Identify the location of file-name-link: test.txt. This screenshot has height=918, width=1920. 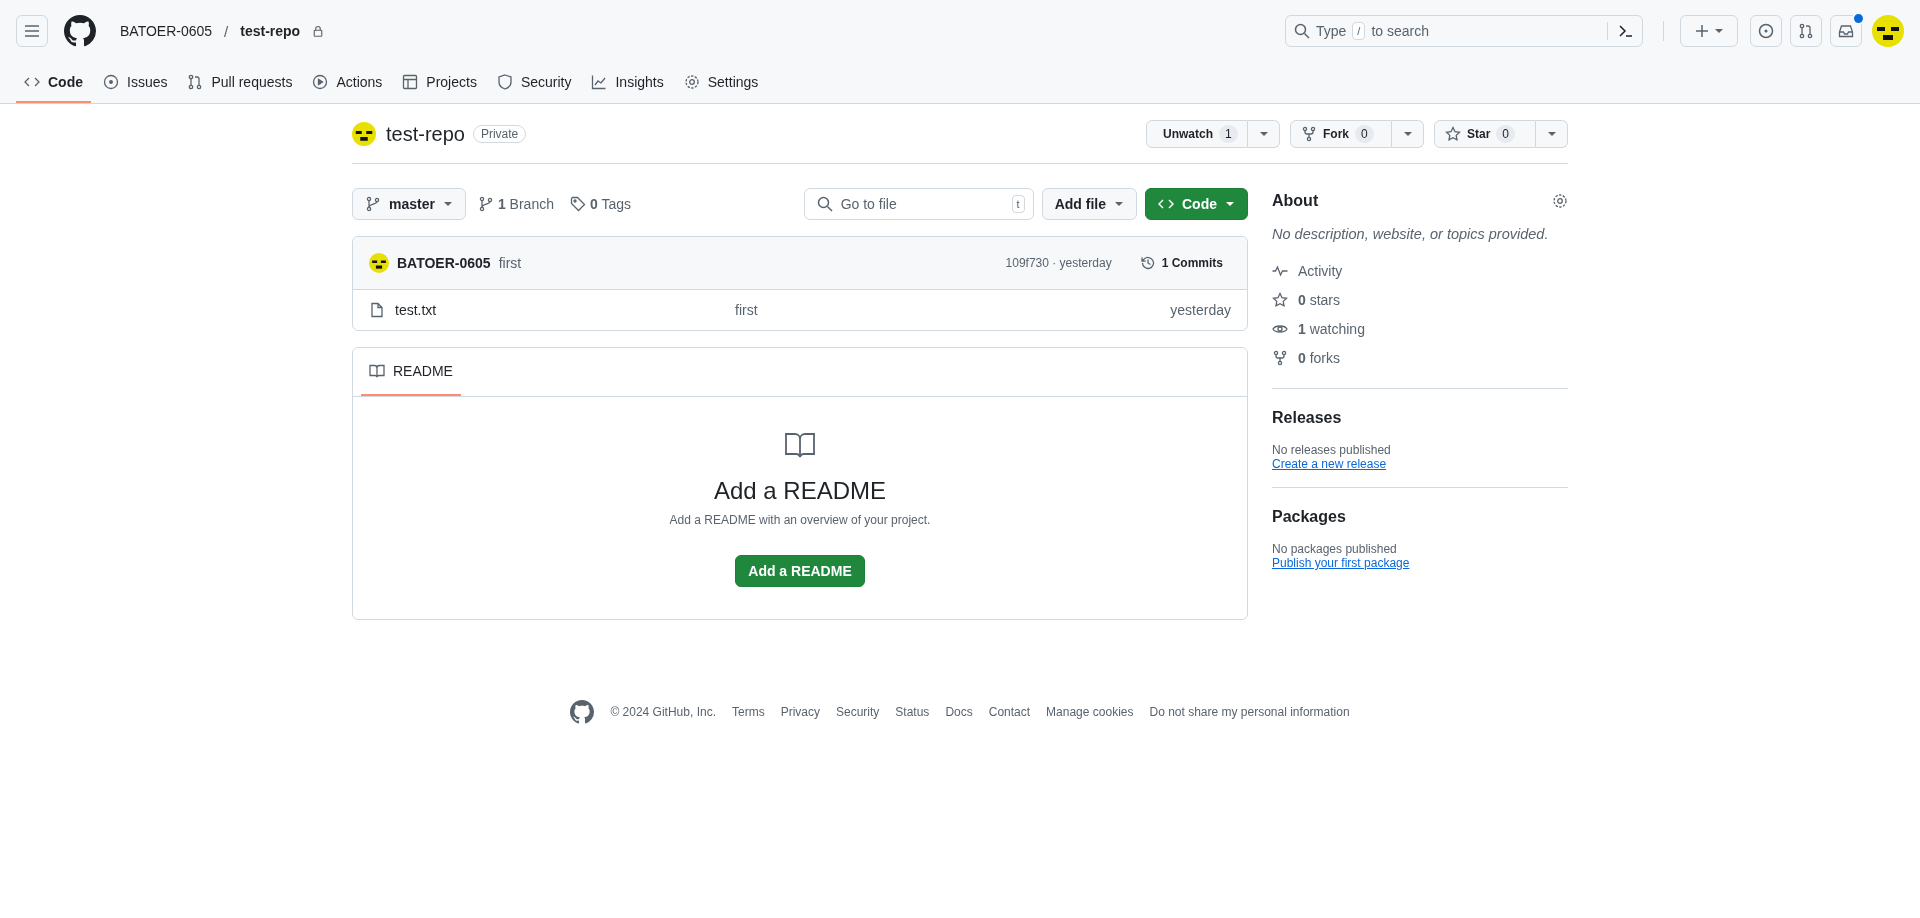
(560, 310).